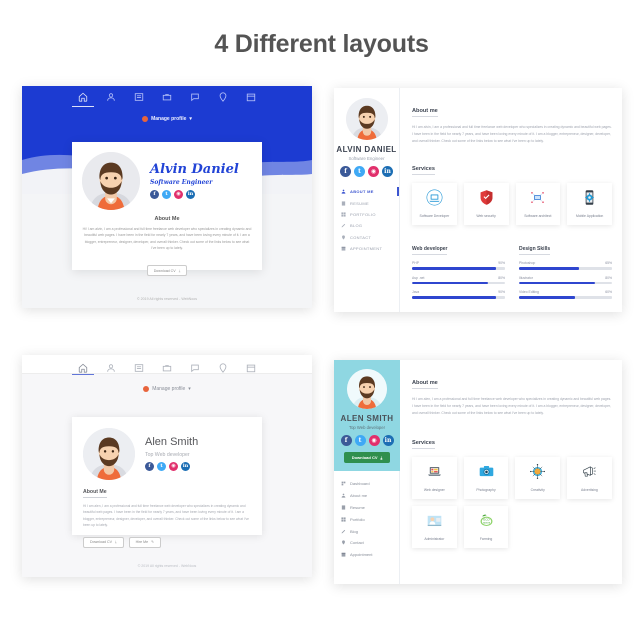 The image size is (643, 624). What do you see at coordinates (608, 292) in the screenshot?
I see `skill-value: 60%` at bounding box center [608, 292].